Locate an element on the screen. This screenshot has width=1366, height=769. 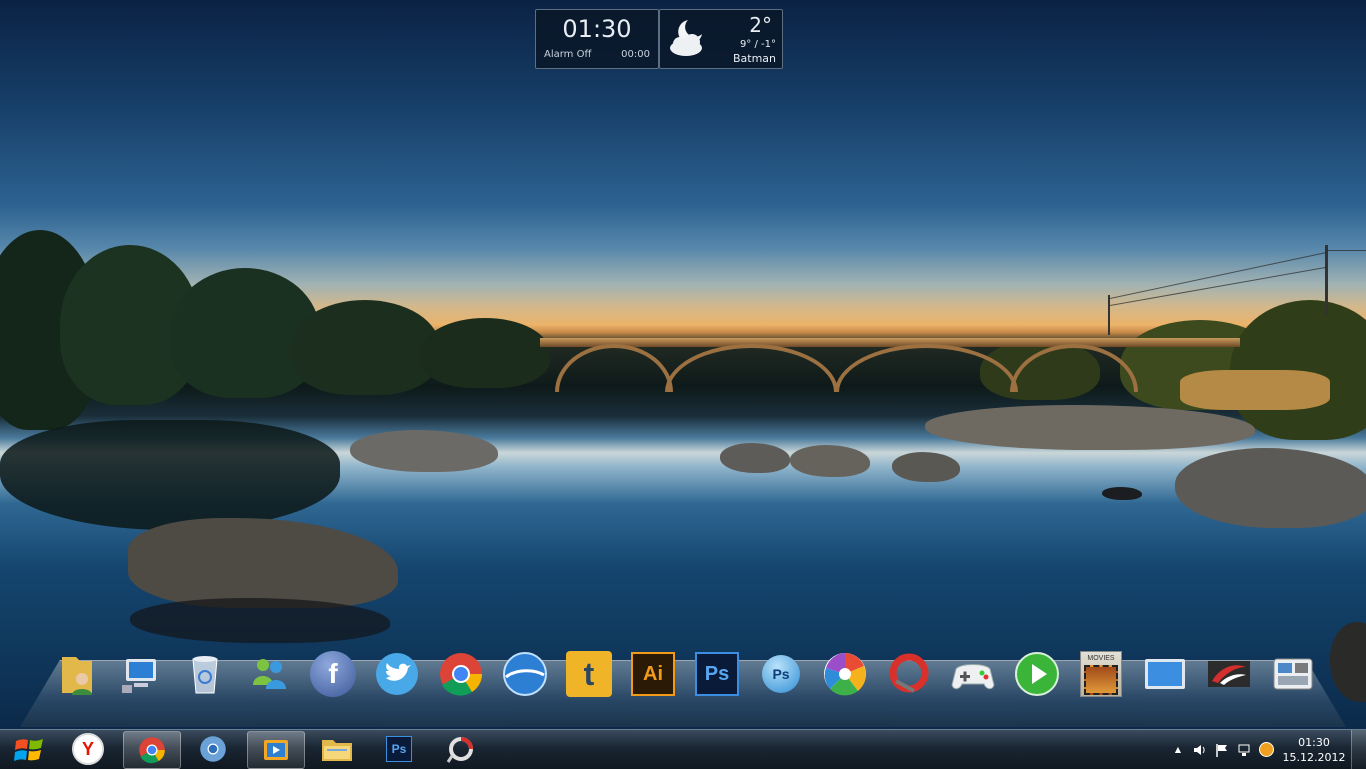
movies-icon: MOVIES is located at coordinates (1101, 674).